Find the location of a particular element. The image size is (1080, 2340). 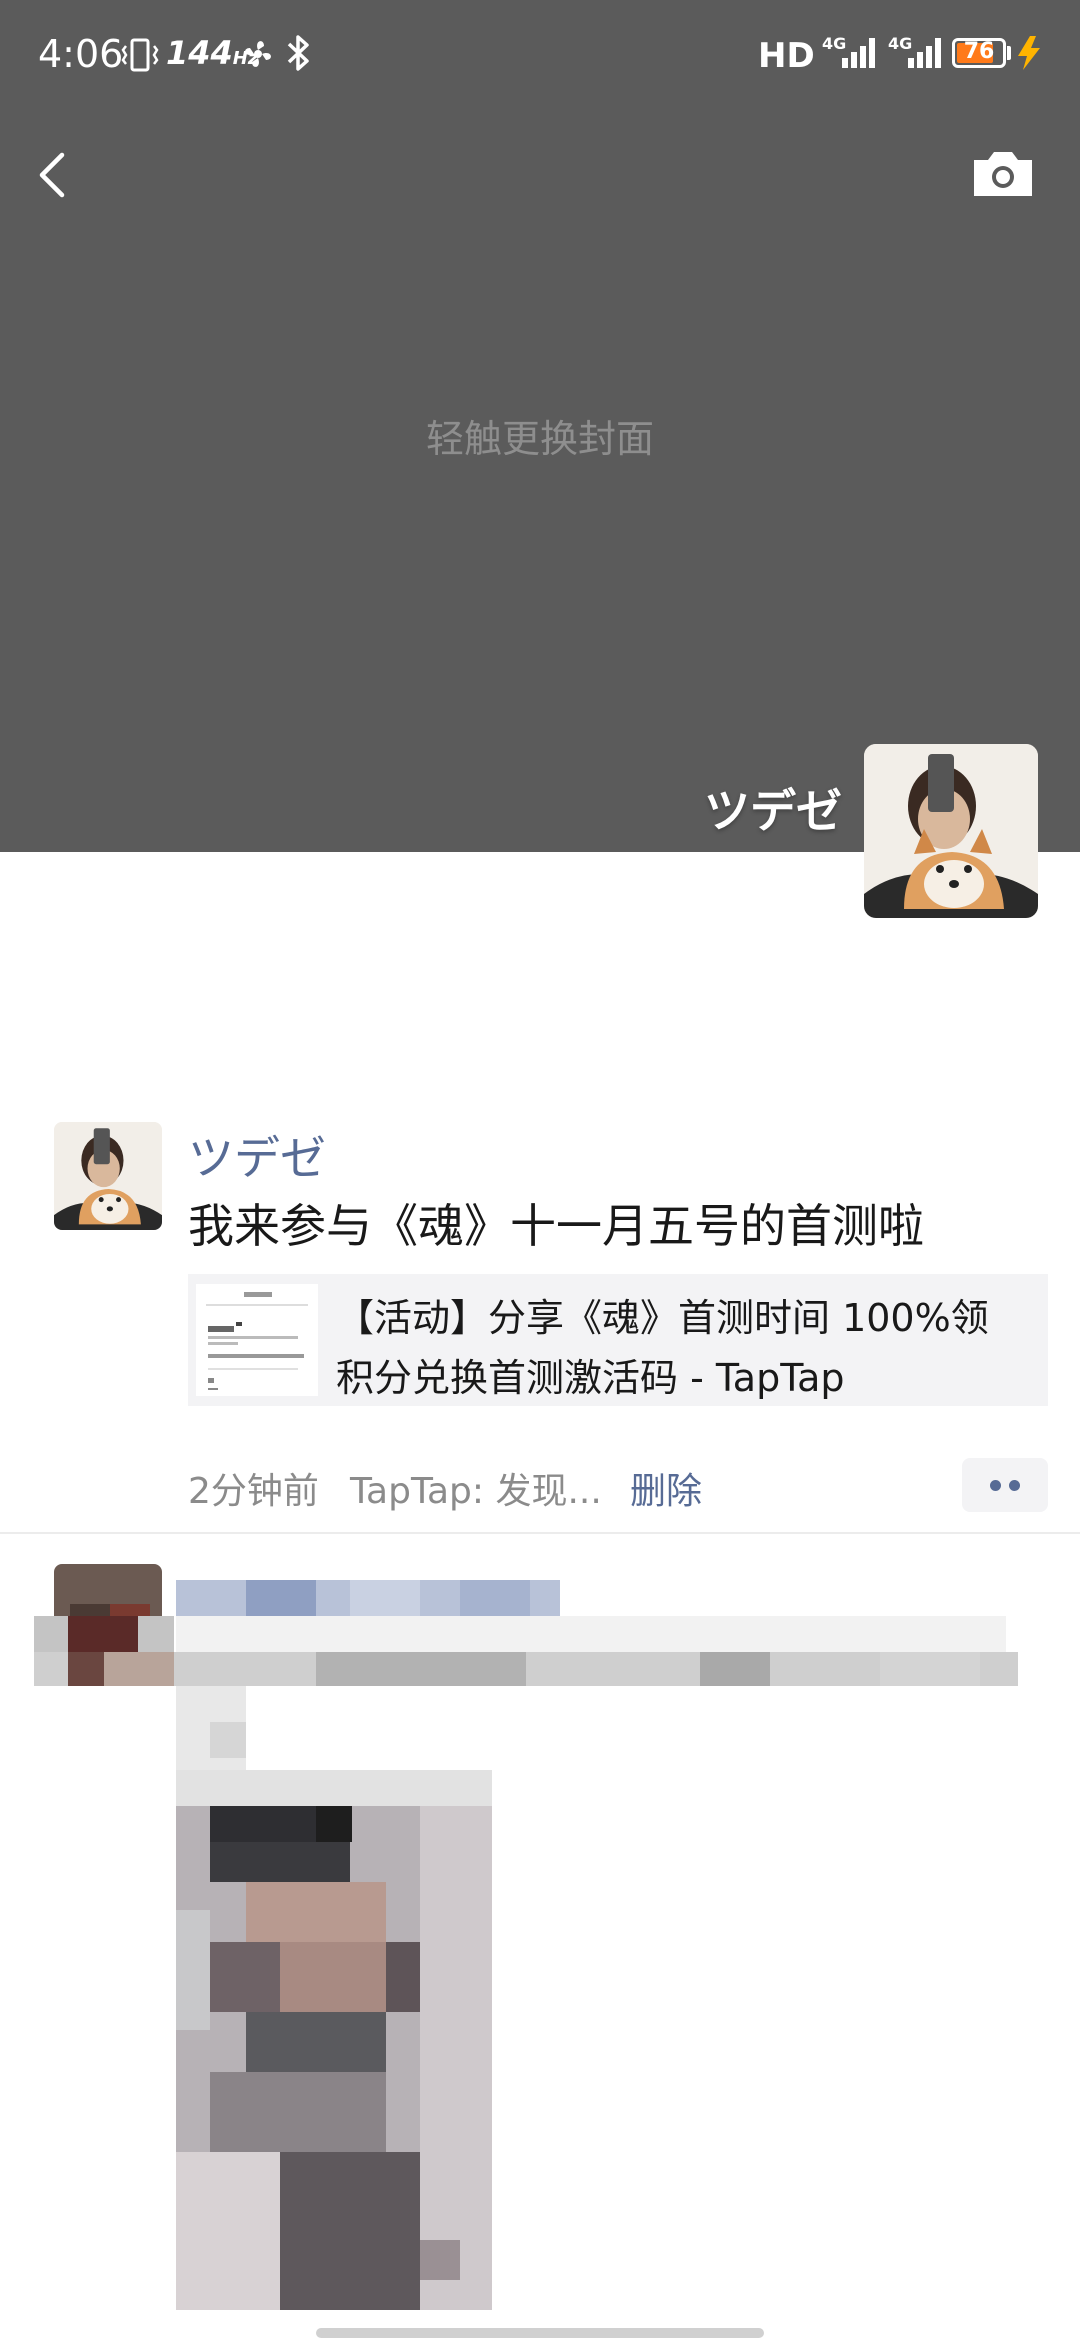

status-bar: 4:06 144Hz HD 4G 4G 76 is located at coordinates (540, 55).